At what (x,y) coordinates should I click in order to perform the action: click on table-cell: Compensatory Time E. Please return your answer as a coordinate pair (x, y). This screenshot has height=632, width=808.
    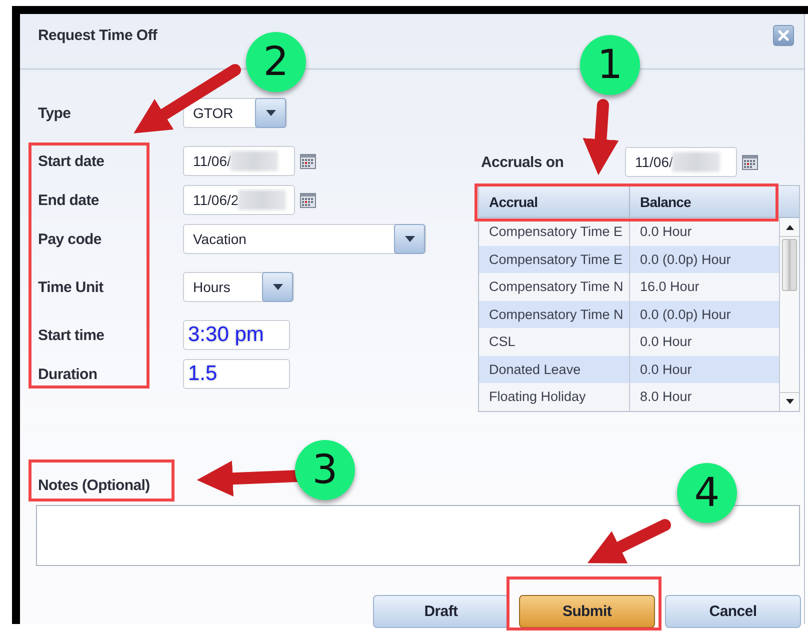
    Looking at the image, I should click on (554, 259).